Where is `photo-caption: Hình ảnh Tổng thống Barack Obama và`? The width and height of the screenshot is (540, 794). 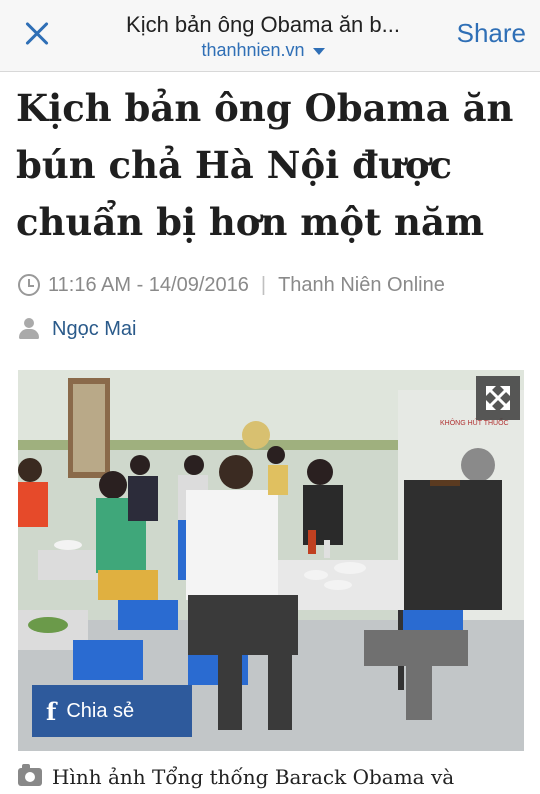
photo-caption: Hình ảnh Tổng thống Barack Obama và is located at coordinates (236, 777).